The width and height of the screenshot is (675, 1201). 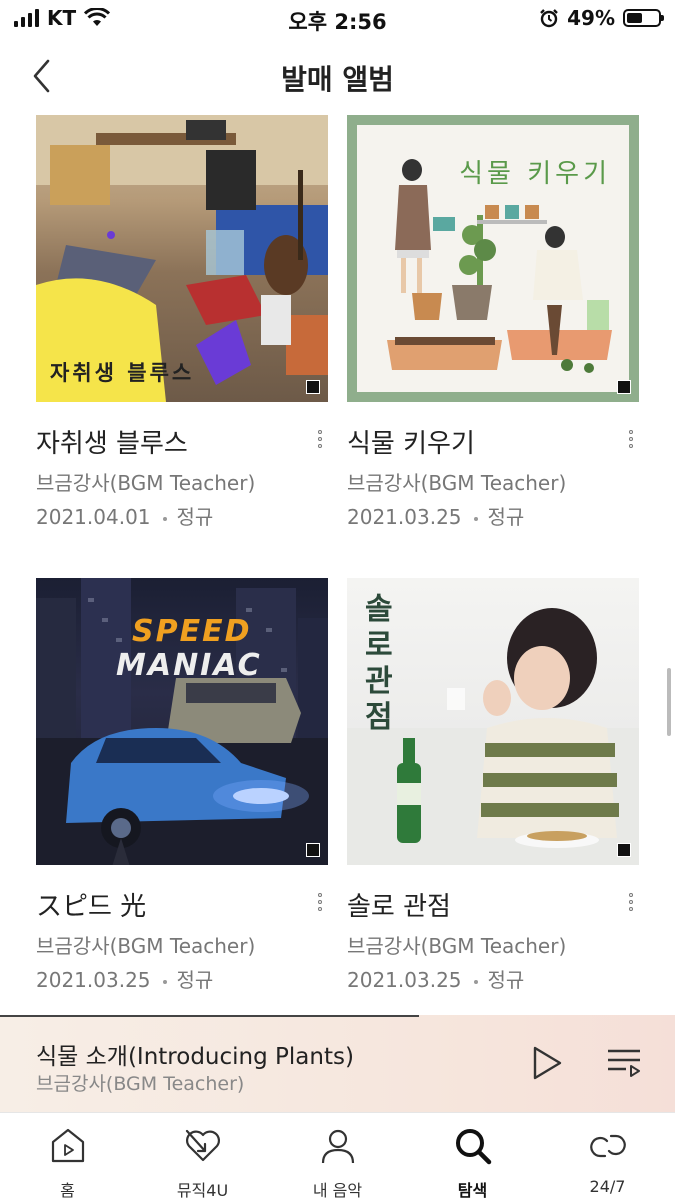 I want to click on now-playing-title: 식물 소개(Introducing Plants), so click(x=195, y=1054).